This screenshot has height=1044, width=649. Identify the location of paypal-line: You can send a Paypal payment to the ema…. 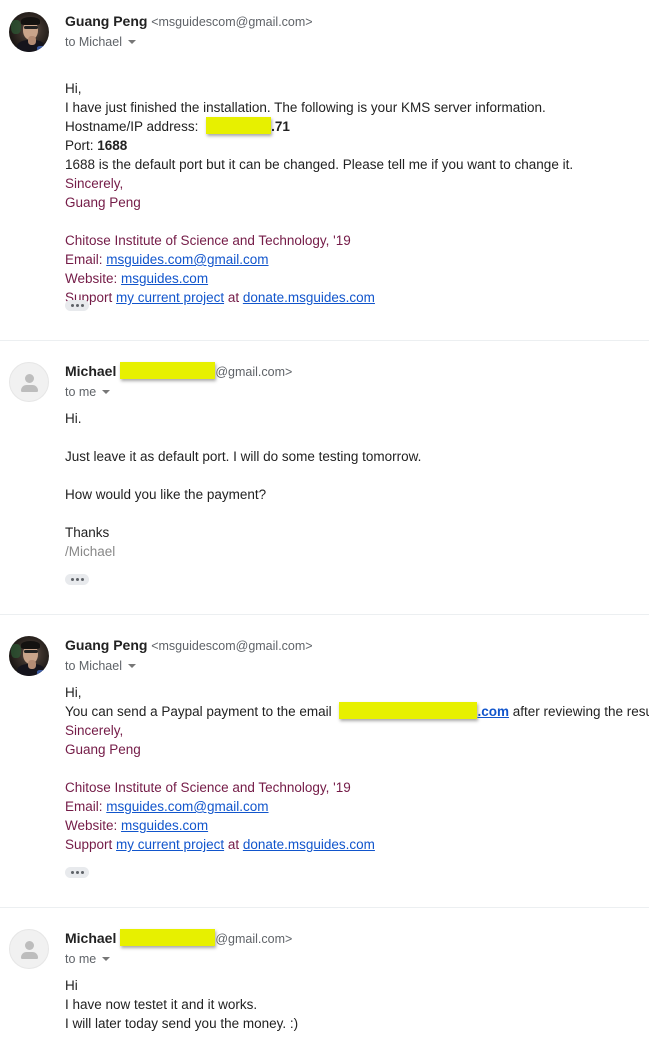
(357, 710).